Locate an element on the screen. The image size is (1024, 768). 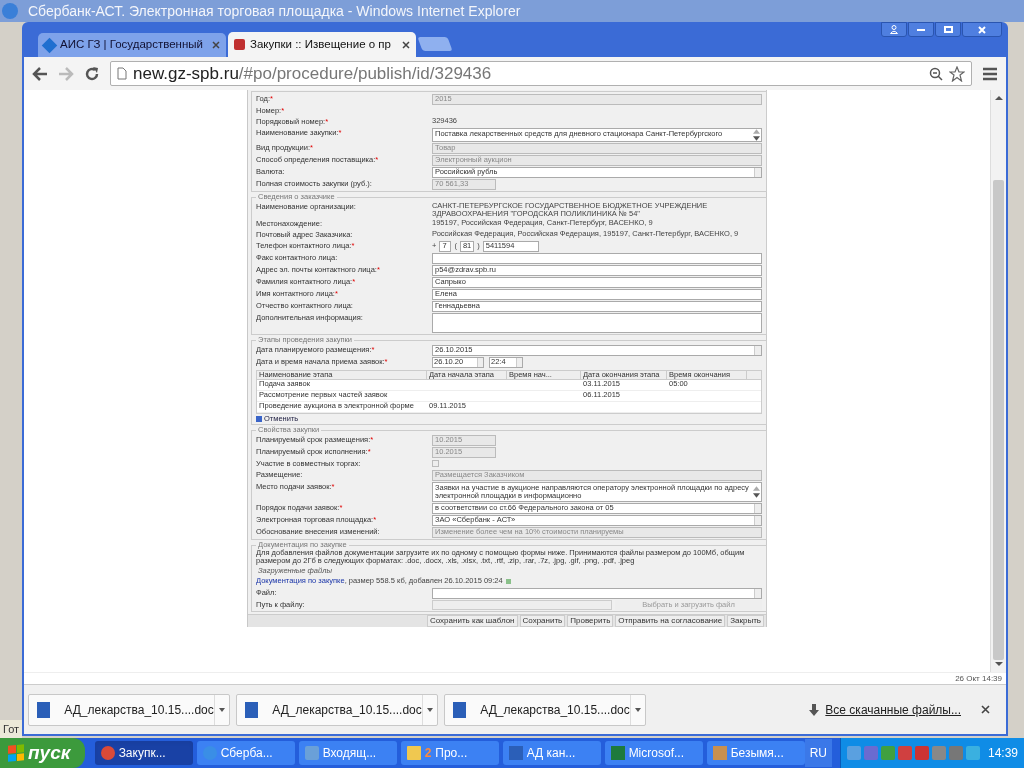
browser-tab: АИС ГЗ | Государственный is located at coordinates (132, 45).